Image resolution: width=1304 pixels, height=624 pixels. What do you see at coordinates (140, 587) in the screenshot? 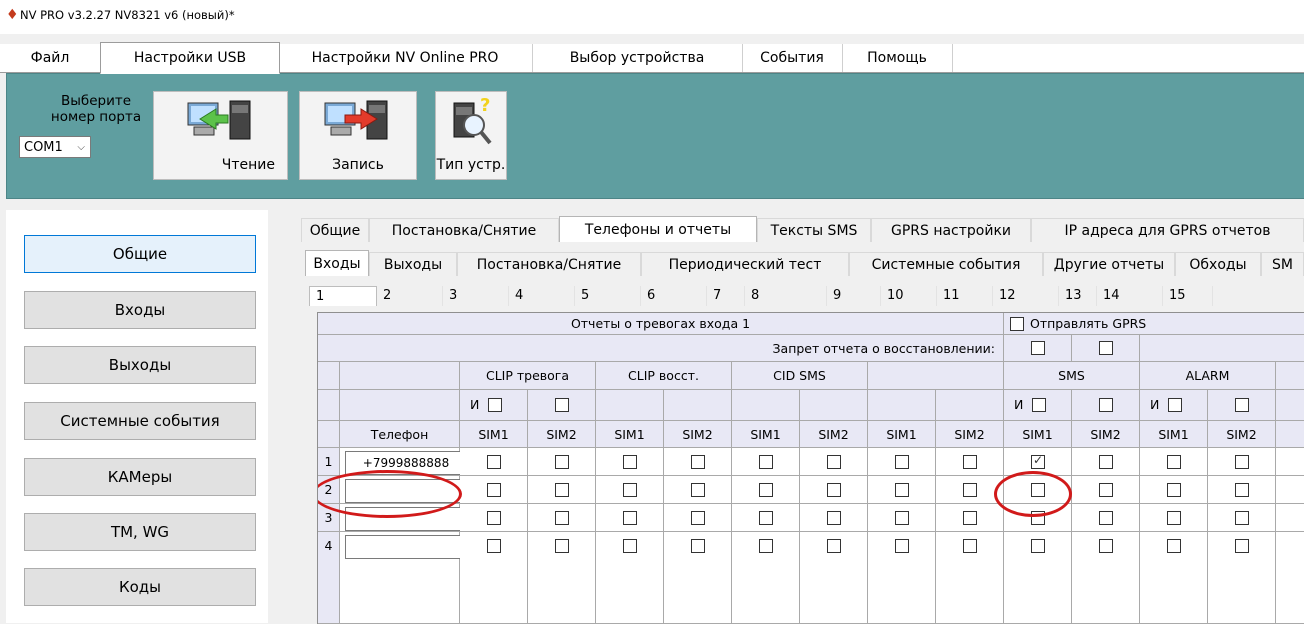
I see `nav-codes-button: Коды` at bounding box center [140, 587].